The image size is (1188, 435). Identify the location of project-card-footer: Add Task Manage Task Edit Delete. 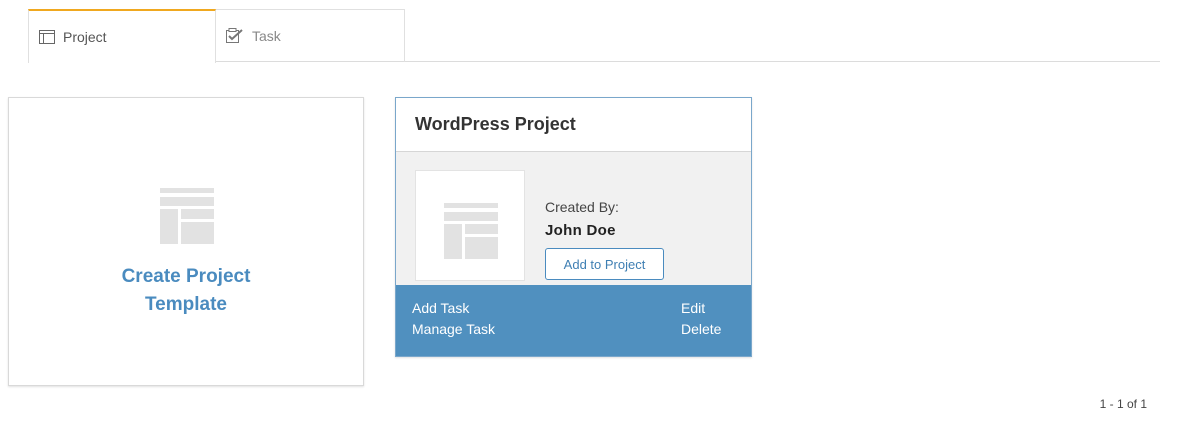
(573, 320).